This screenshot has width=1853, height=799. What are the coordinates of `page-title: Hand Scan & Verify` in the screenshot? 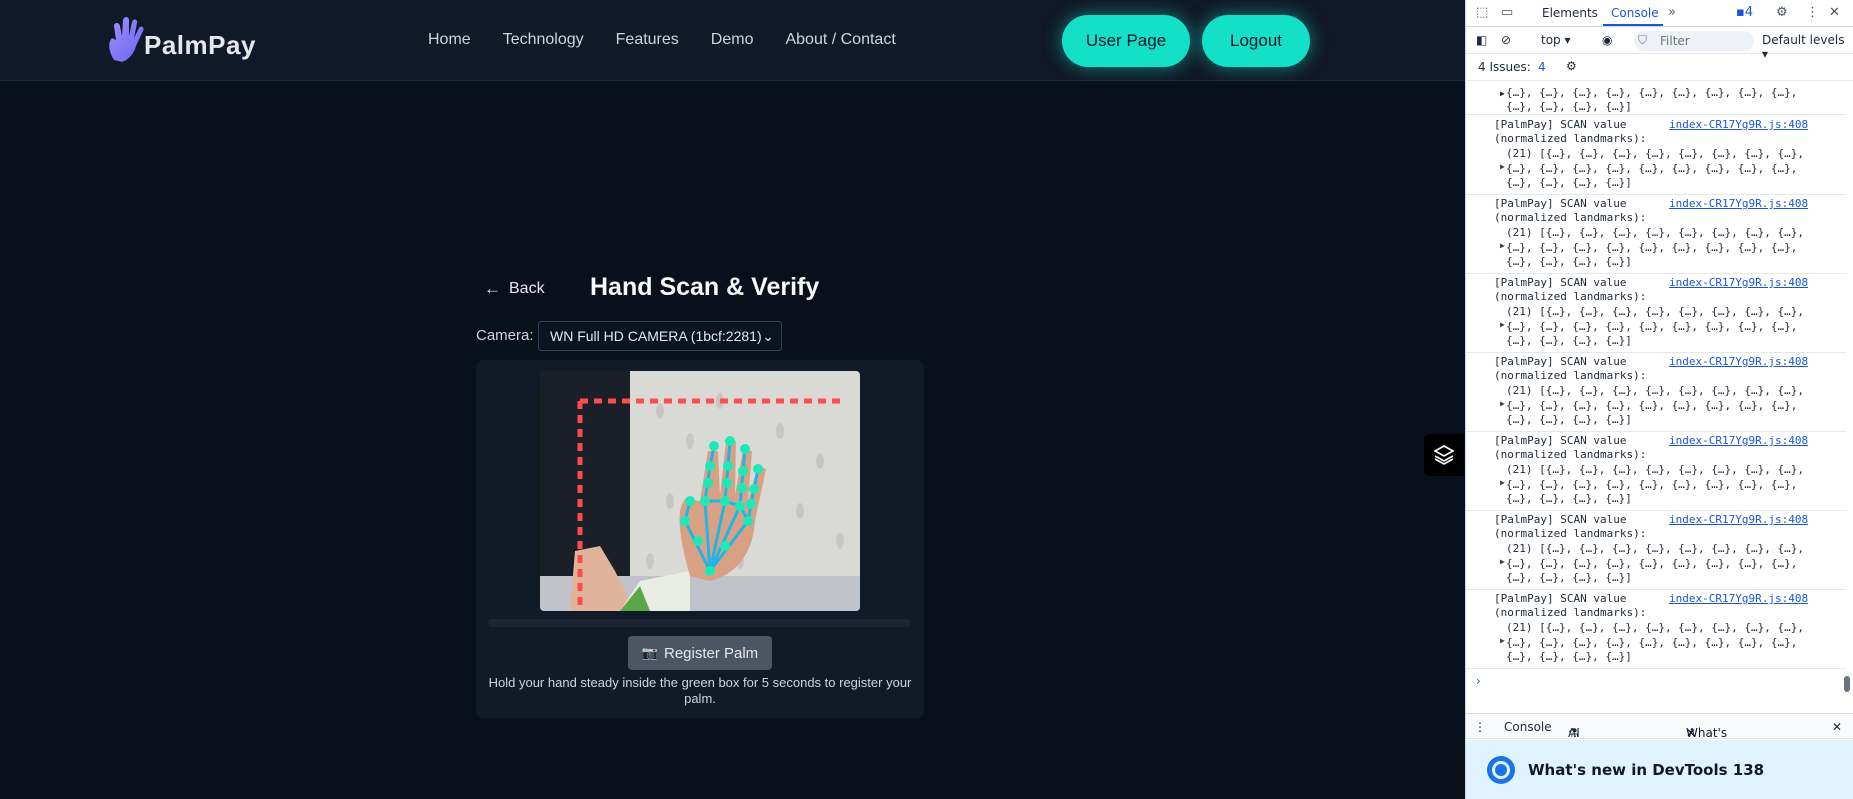 It's located at (705, 287).